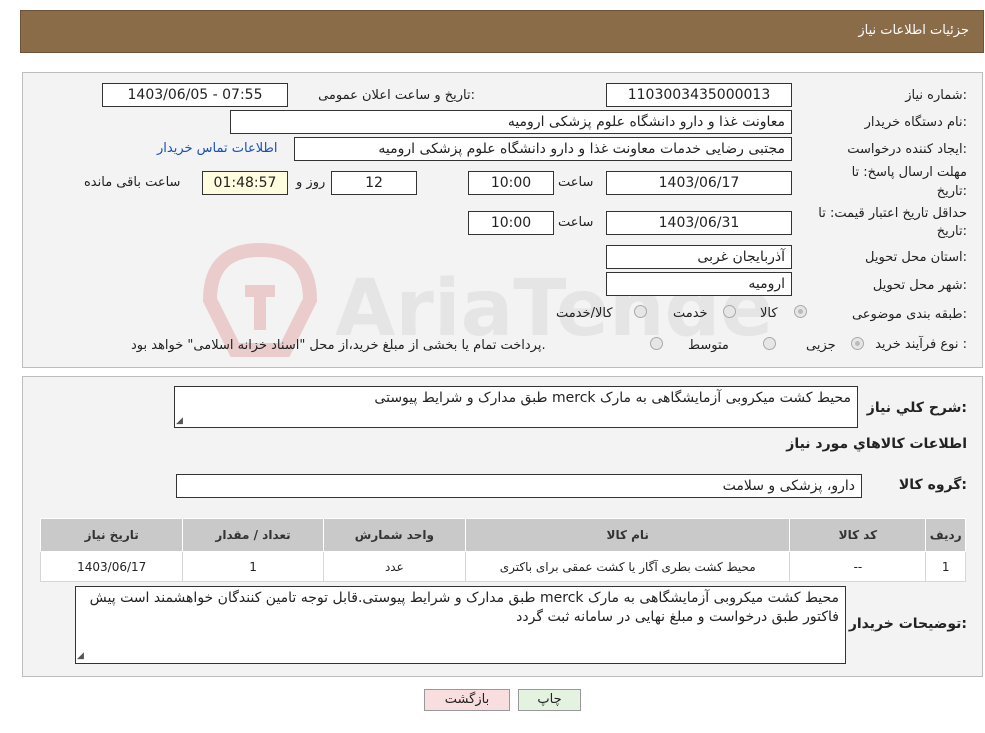 The height and width of the screenshot is (733, 985). Describe the element at coordinates (909, 172) in the screenshot. I see `deadline-label: مهلت ارسال پاسخ: تا` at that location.